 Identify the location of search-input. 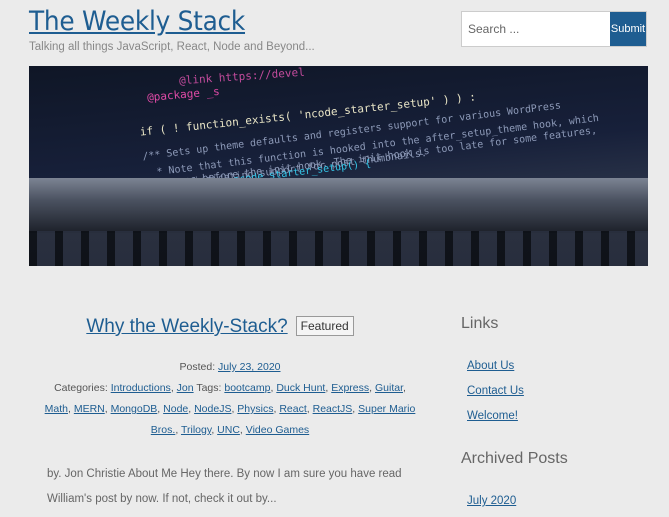
(536, 29).